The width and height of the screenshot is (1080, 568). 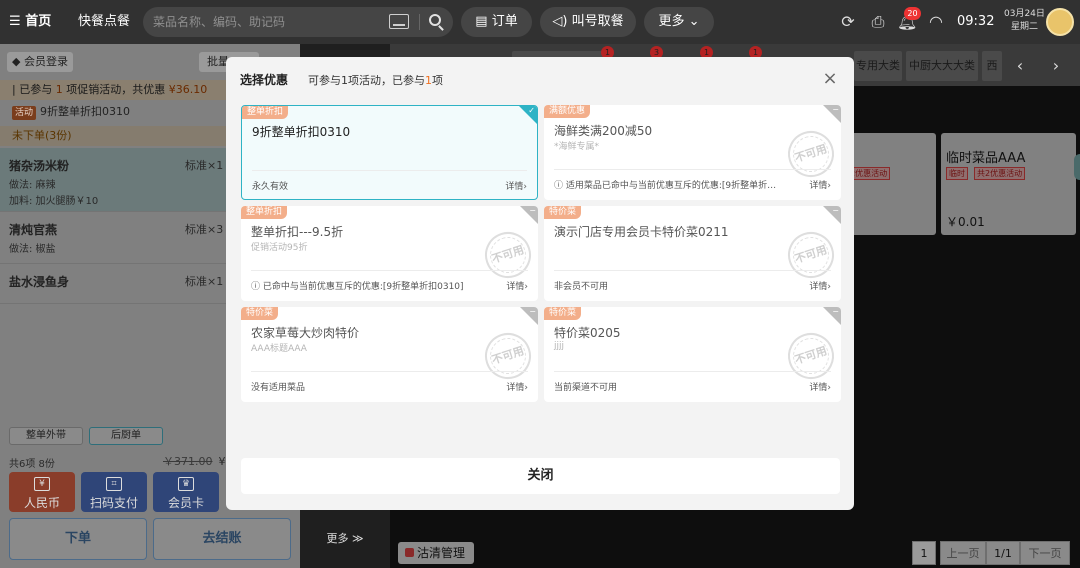 What do you see at coordinates (399, 21) in the screenshot?
I see `keyboard-icon` at bounding box center [399, 21].